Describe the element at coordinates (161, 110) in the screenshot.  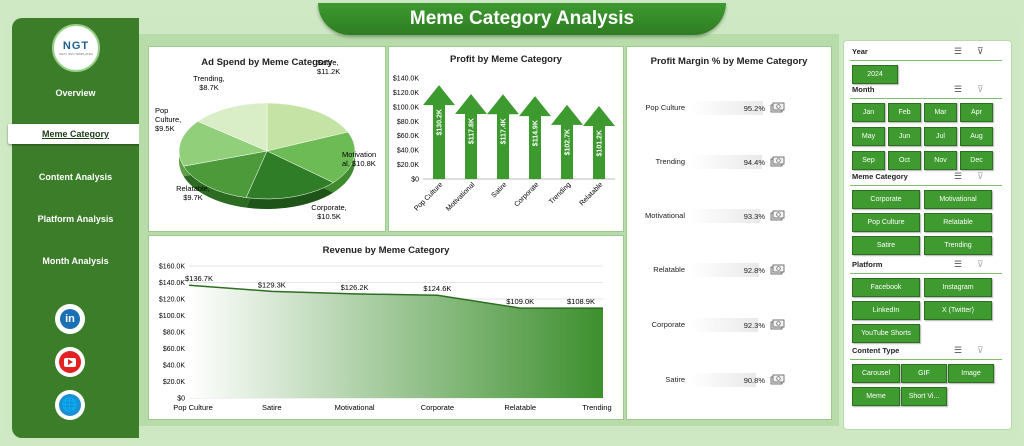
I see `pie-label: Pop` at that location.